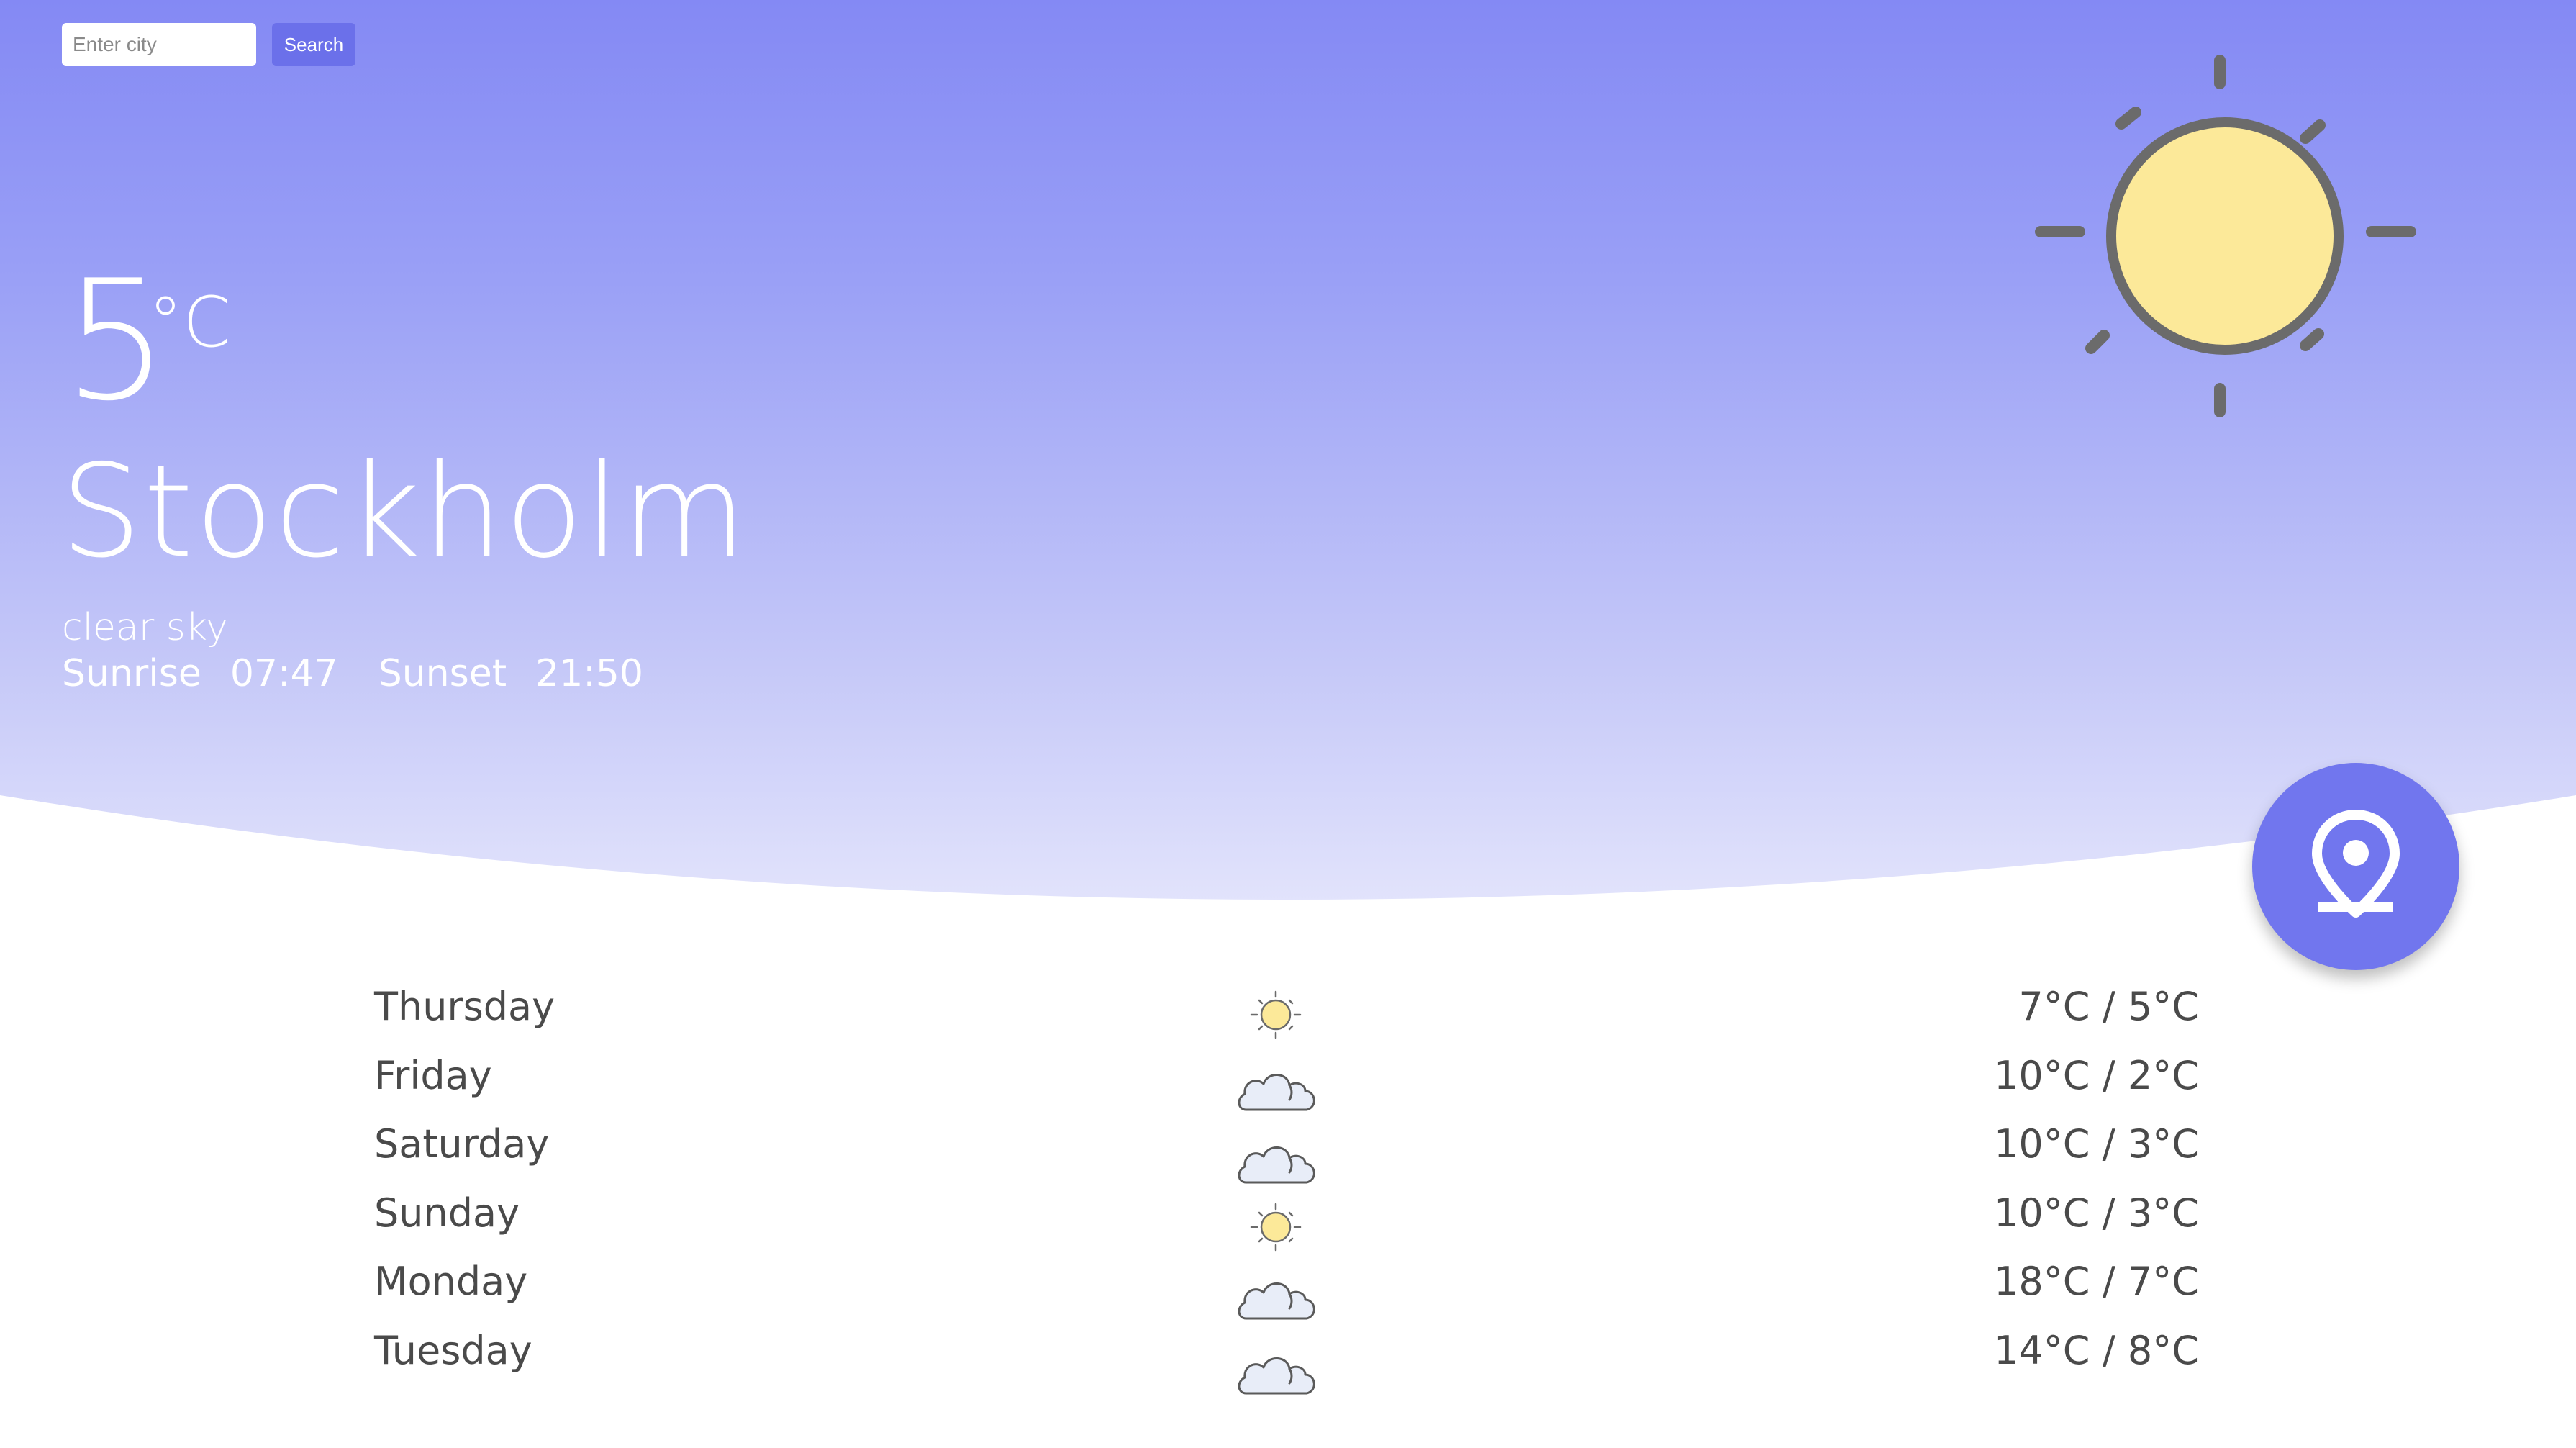  Describe the element at coordinates (442, 673) in the screenshot. I see `sunset-label: Sunset` at that location.